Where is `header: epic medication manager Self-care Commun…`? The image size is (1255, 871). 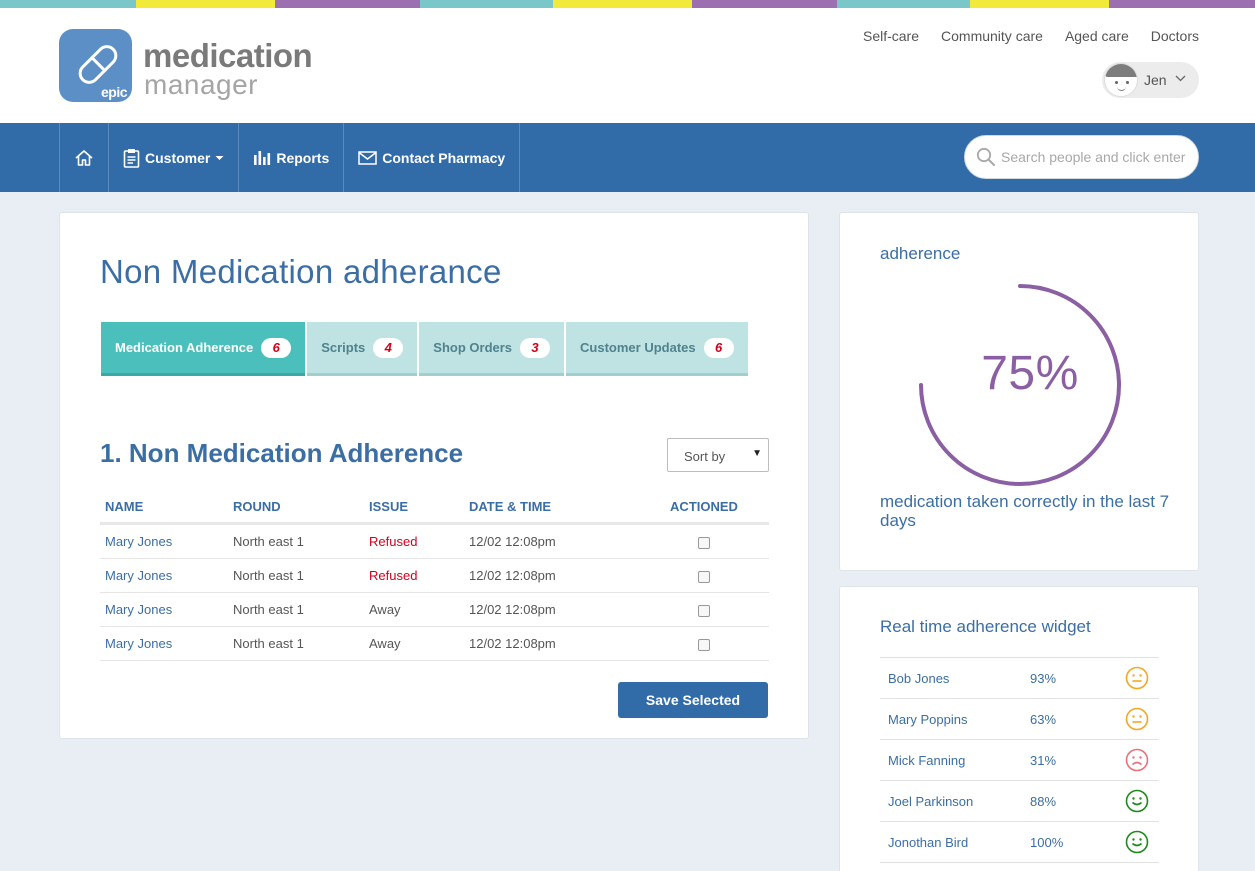
header: epic medication manager Self-care Commun… is located at coordinates (627, 65).